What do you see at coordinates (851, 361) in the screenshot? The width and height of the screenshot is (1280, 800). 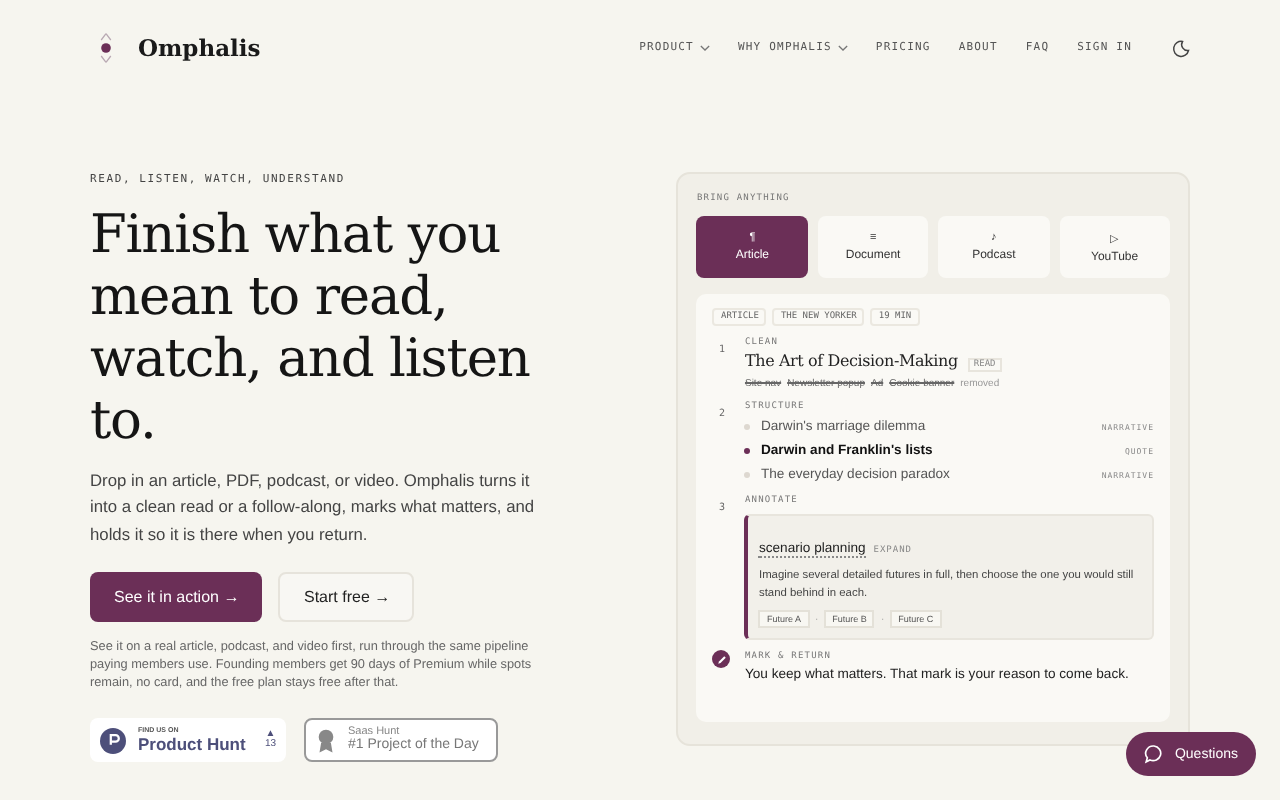 I see `article-title: The Art of Decision-Making` at bounding box center [851, 361].